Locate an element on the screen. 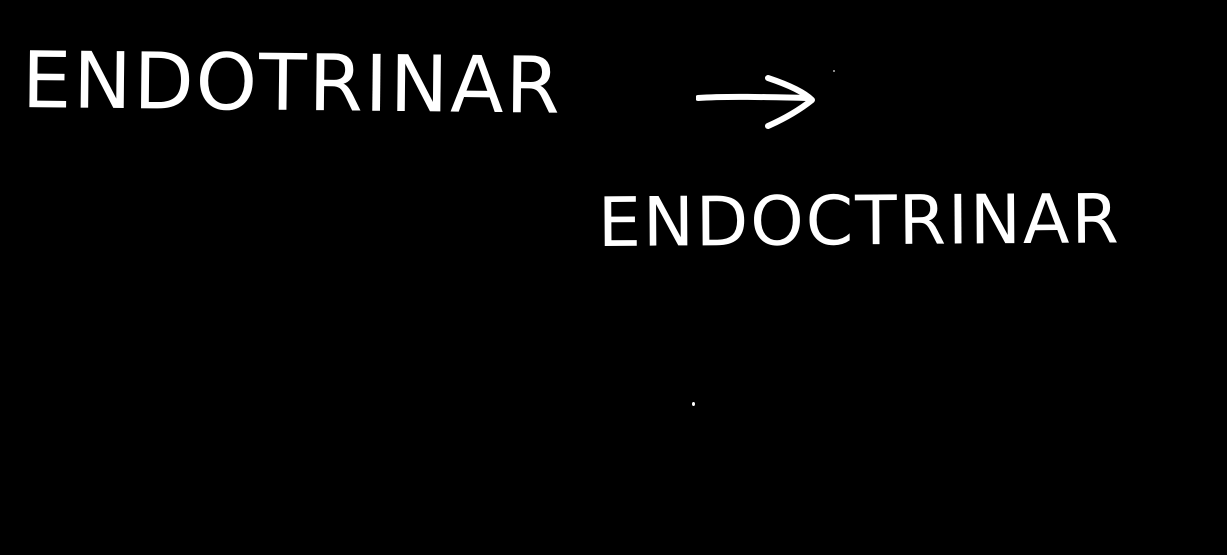 This screenshot has width=1227, height=555. right-arrow-icon is located at coordinates (755, 102).